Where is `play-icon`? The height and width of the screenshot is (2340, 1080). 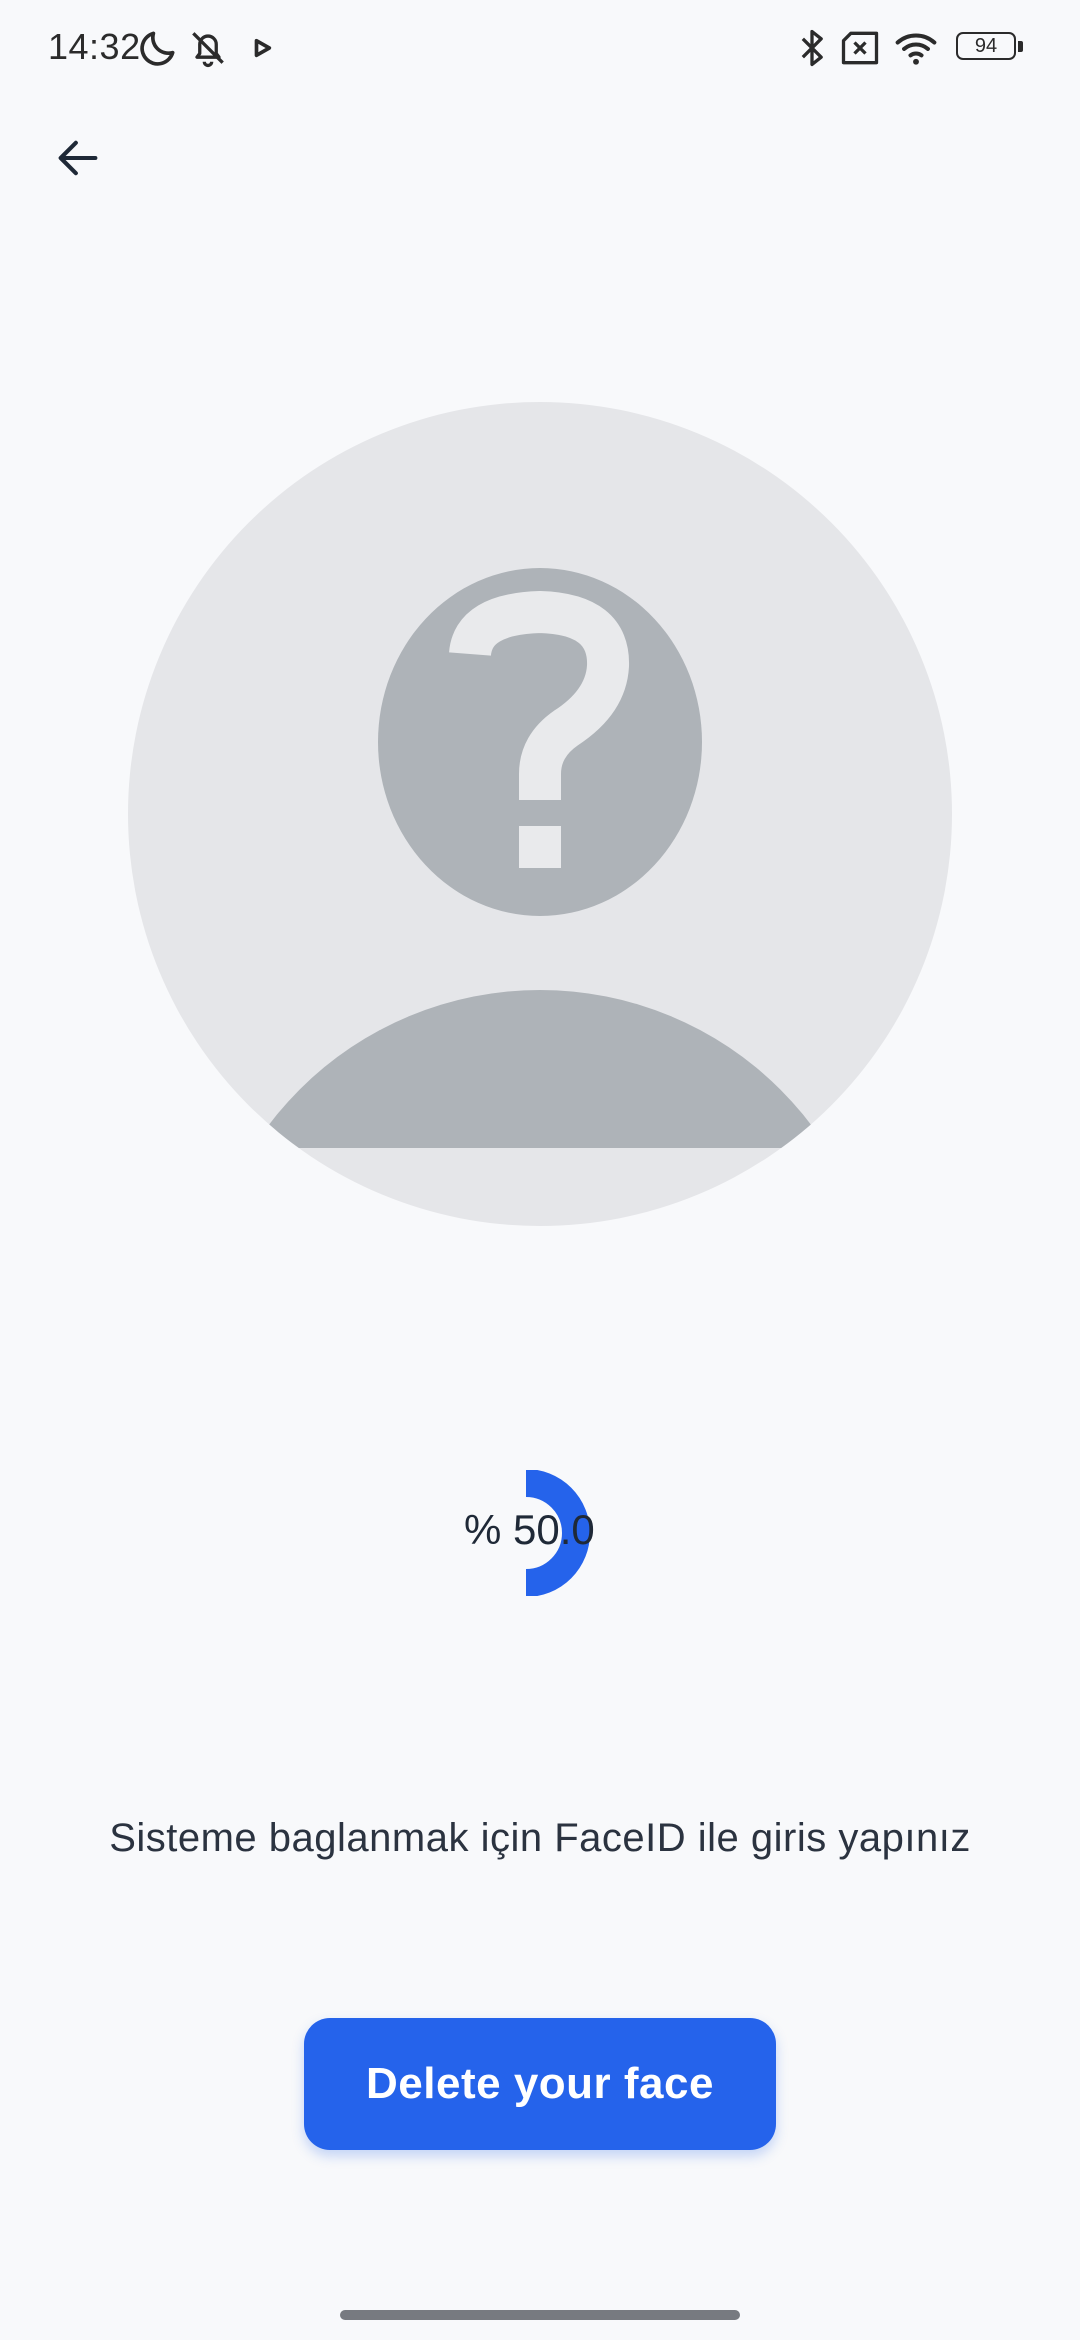 play-icon is located at coordinates (263, 48).